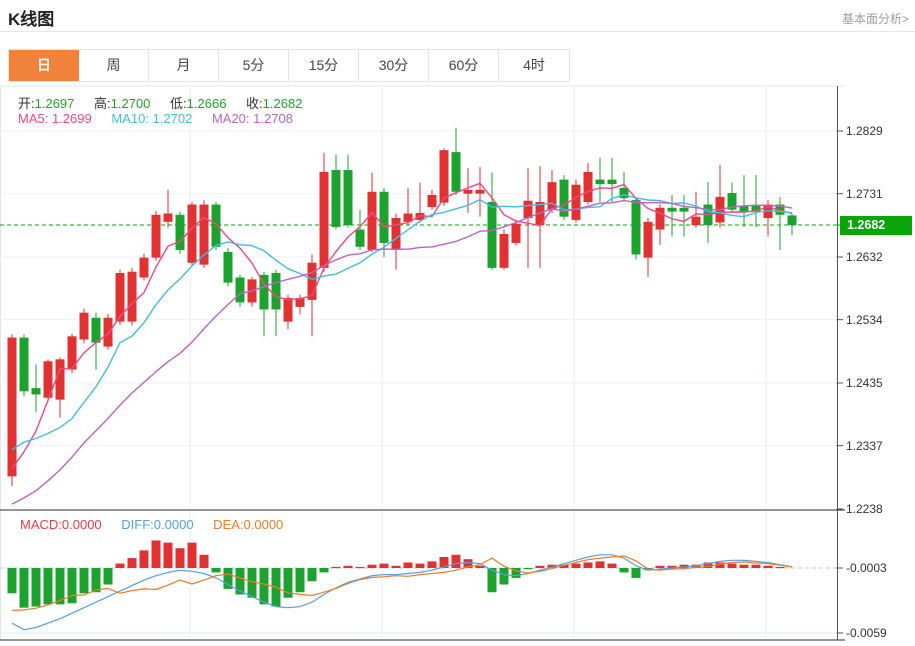 Image resolution: width=915 pixels, height=646 pixels. Describe the element at coordinates (178, 103) in the screenshot. I see `low-label: 低:` at that location.